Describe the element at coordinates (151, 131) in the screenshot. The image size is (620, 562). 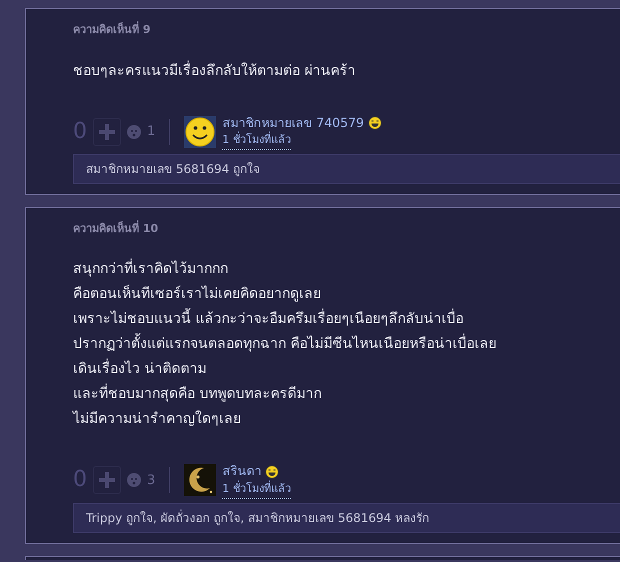
I see `emotion-count: 1` at that location.